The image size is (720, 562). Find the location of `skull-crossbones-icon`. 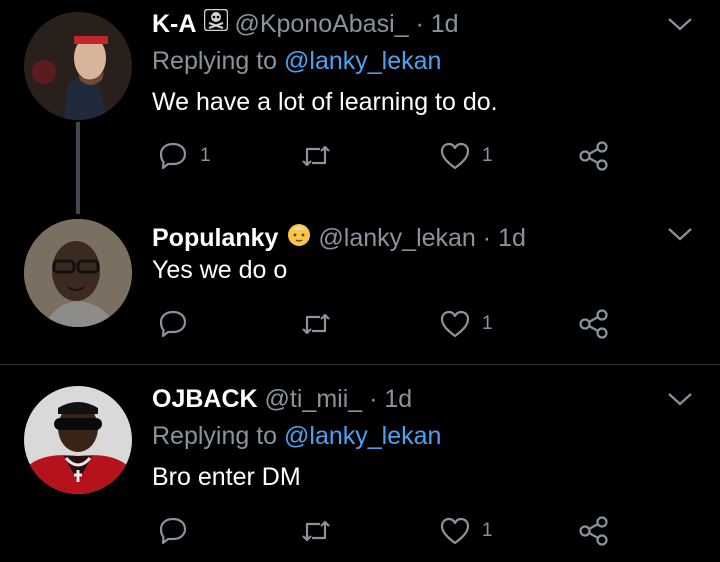

skull-crossbones-icon is located at coordinates (216, 23).